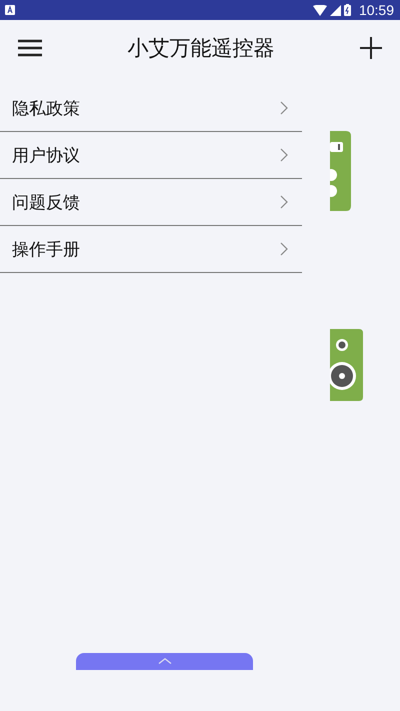  Describe the element at coordinates (151, 202) in the screenshot. I see `menu-item: 问题反馈` at that location.